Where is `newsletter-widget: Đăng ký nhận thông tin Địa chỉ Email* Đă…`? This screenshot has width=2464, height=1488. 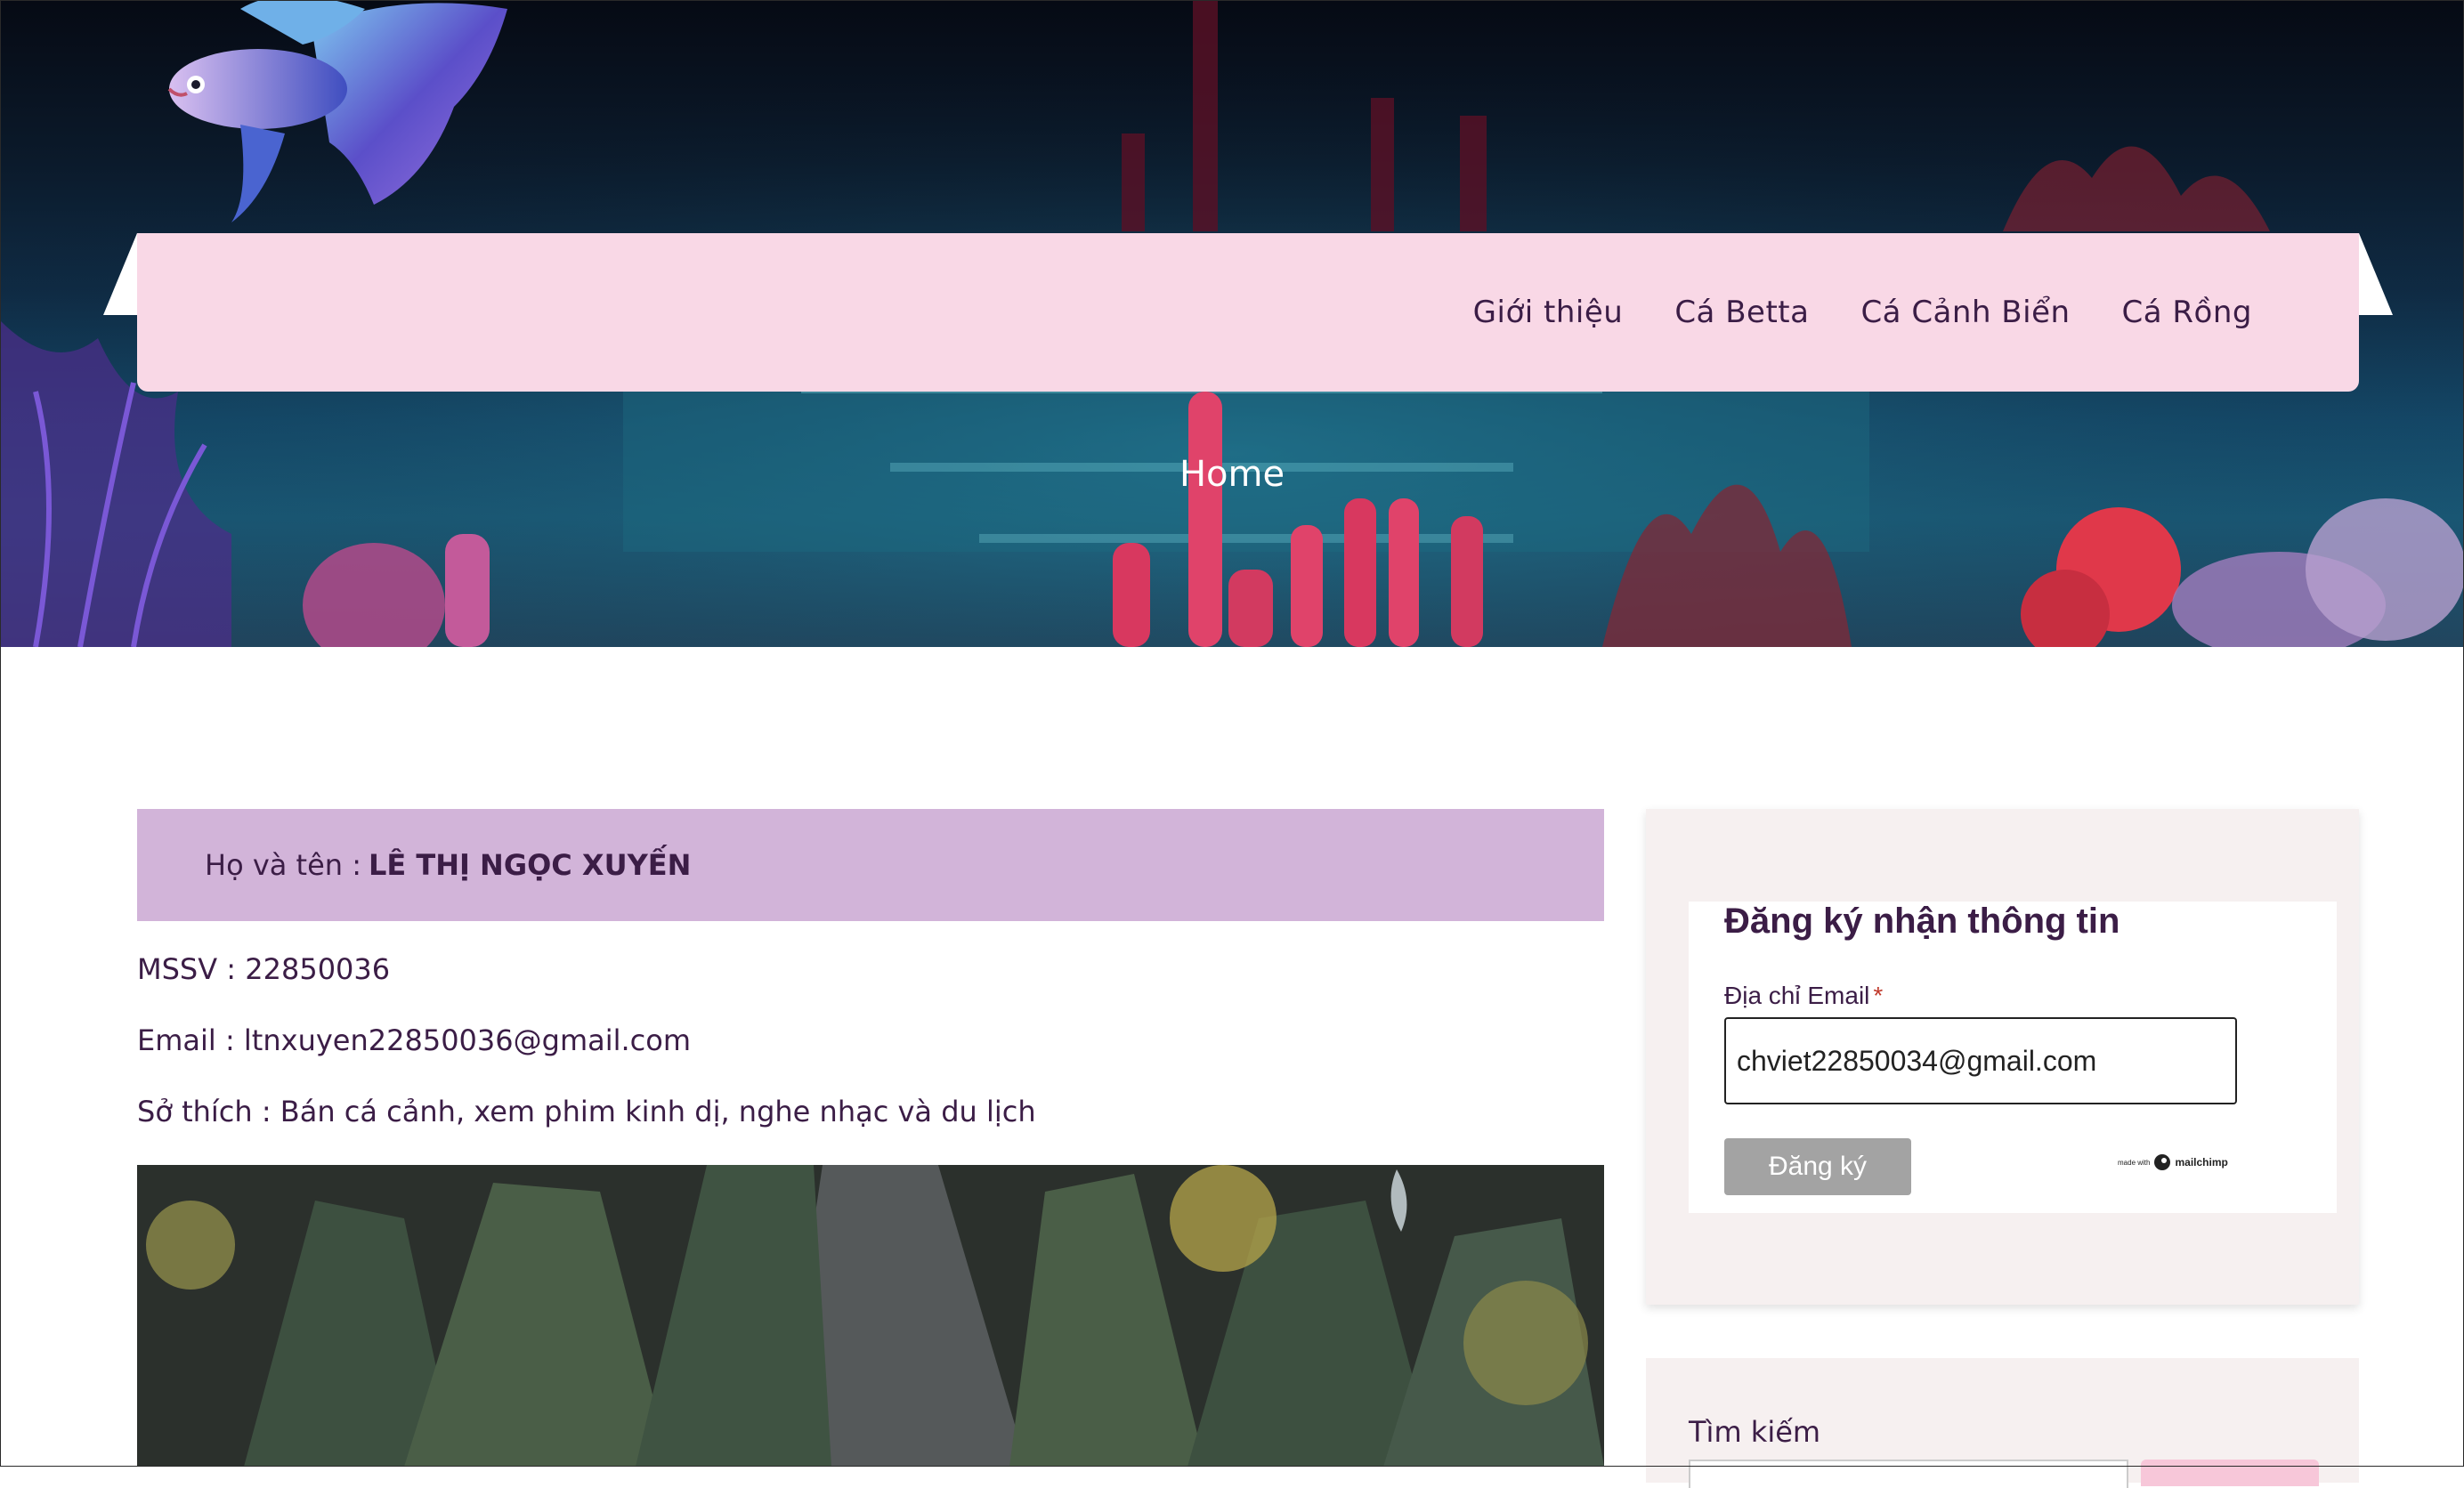 newsletter-widget: Đăng ký nhận thông tin Địa chỉ Email* Đă… is located at coordinates (2002, 1057).